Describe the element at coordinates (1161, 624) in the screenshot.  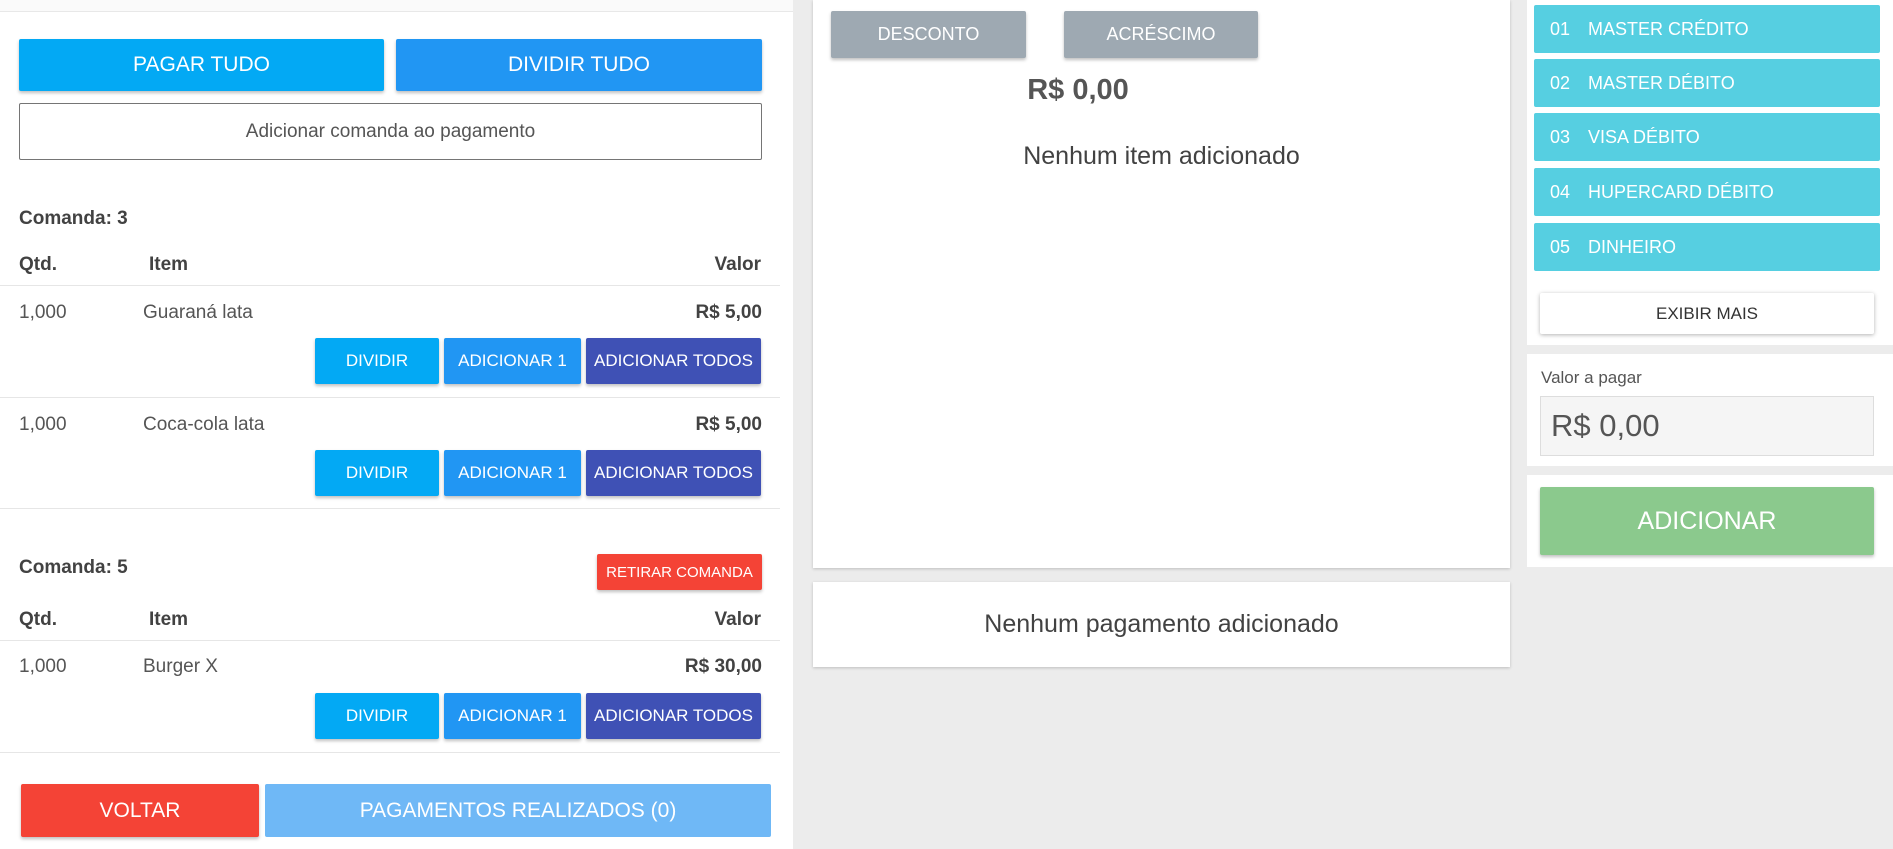
I see `empty-payments-message: Nenhum pagamento adicionado` at that location.